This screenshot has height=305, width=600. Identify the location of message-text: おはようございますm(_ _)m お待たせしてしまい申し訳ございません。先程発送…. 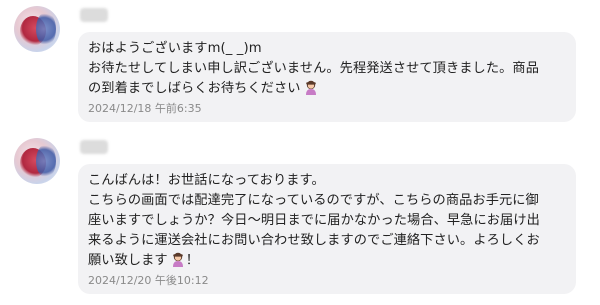
(313, 68).